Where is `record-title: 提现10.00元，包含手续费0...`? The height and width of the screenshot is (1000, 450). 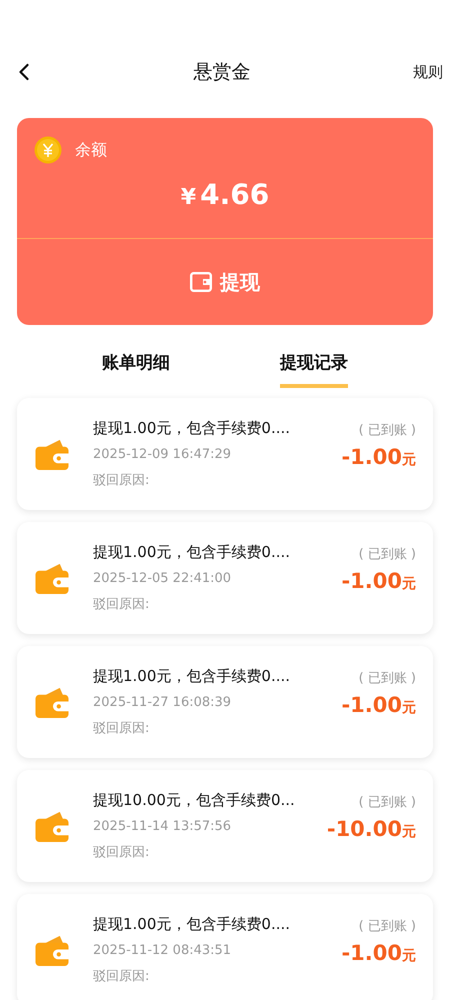
record-title: 提现10.00元，包含手续费0... is located at coordinates (194, 800).